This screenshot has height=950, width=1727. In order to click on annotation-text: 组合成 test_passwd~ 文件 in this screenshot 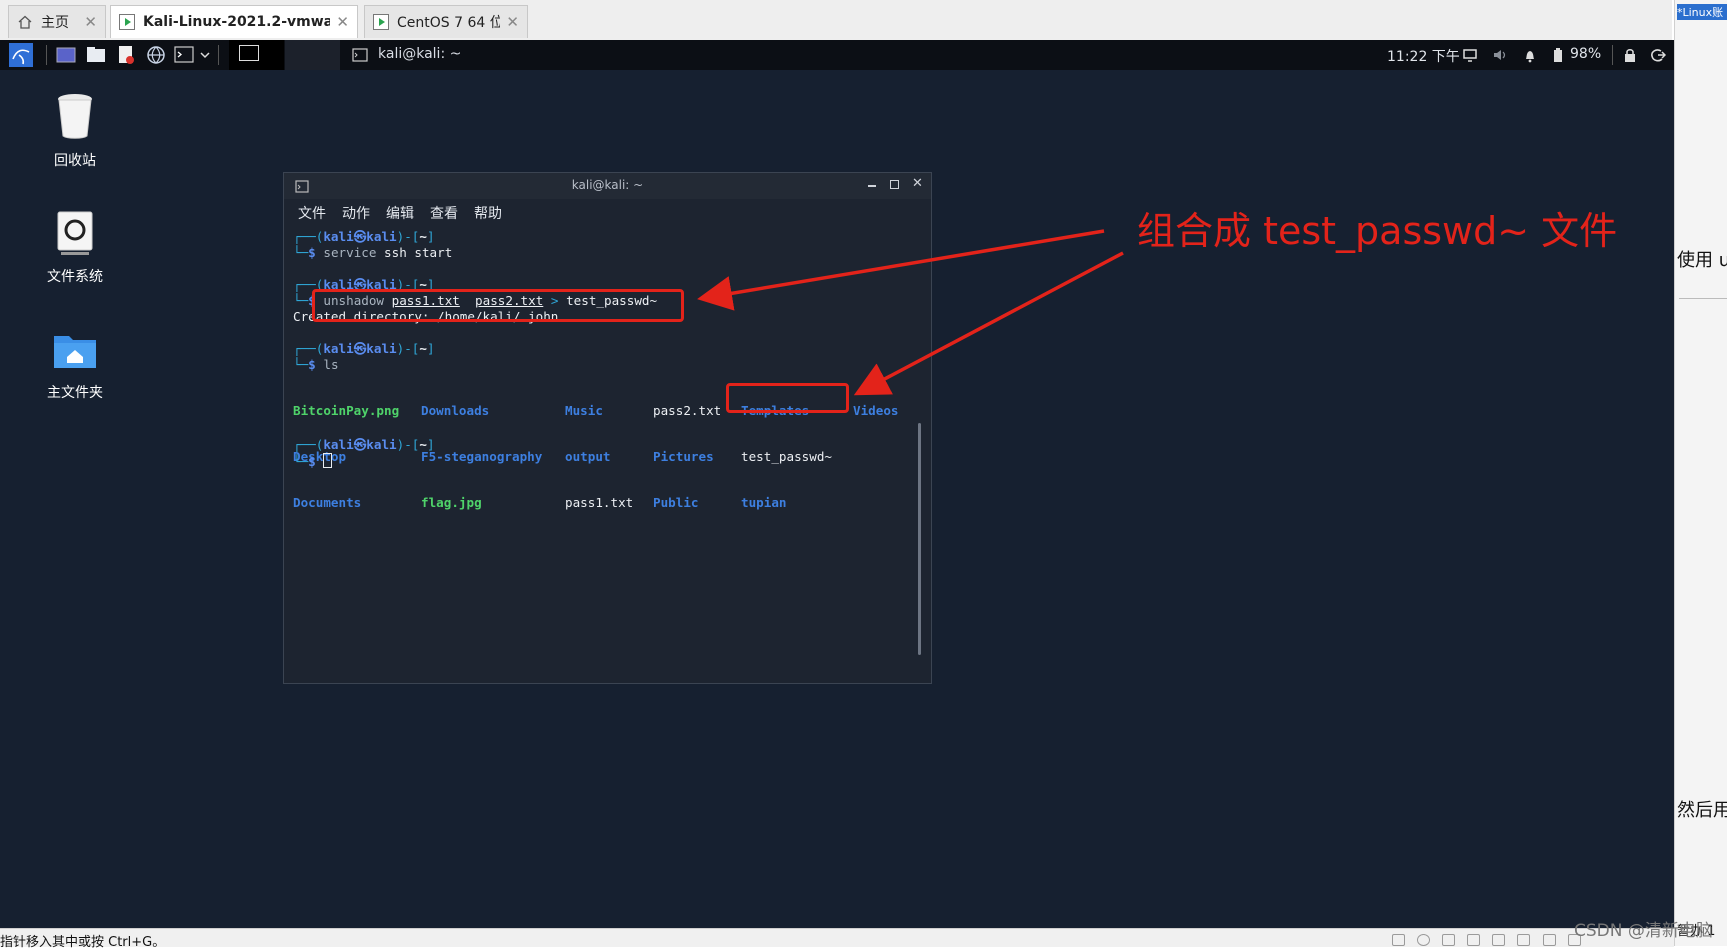, I will do `click(1377, 231)`.